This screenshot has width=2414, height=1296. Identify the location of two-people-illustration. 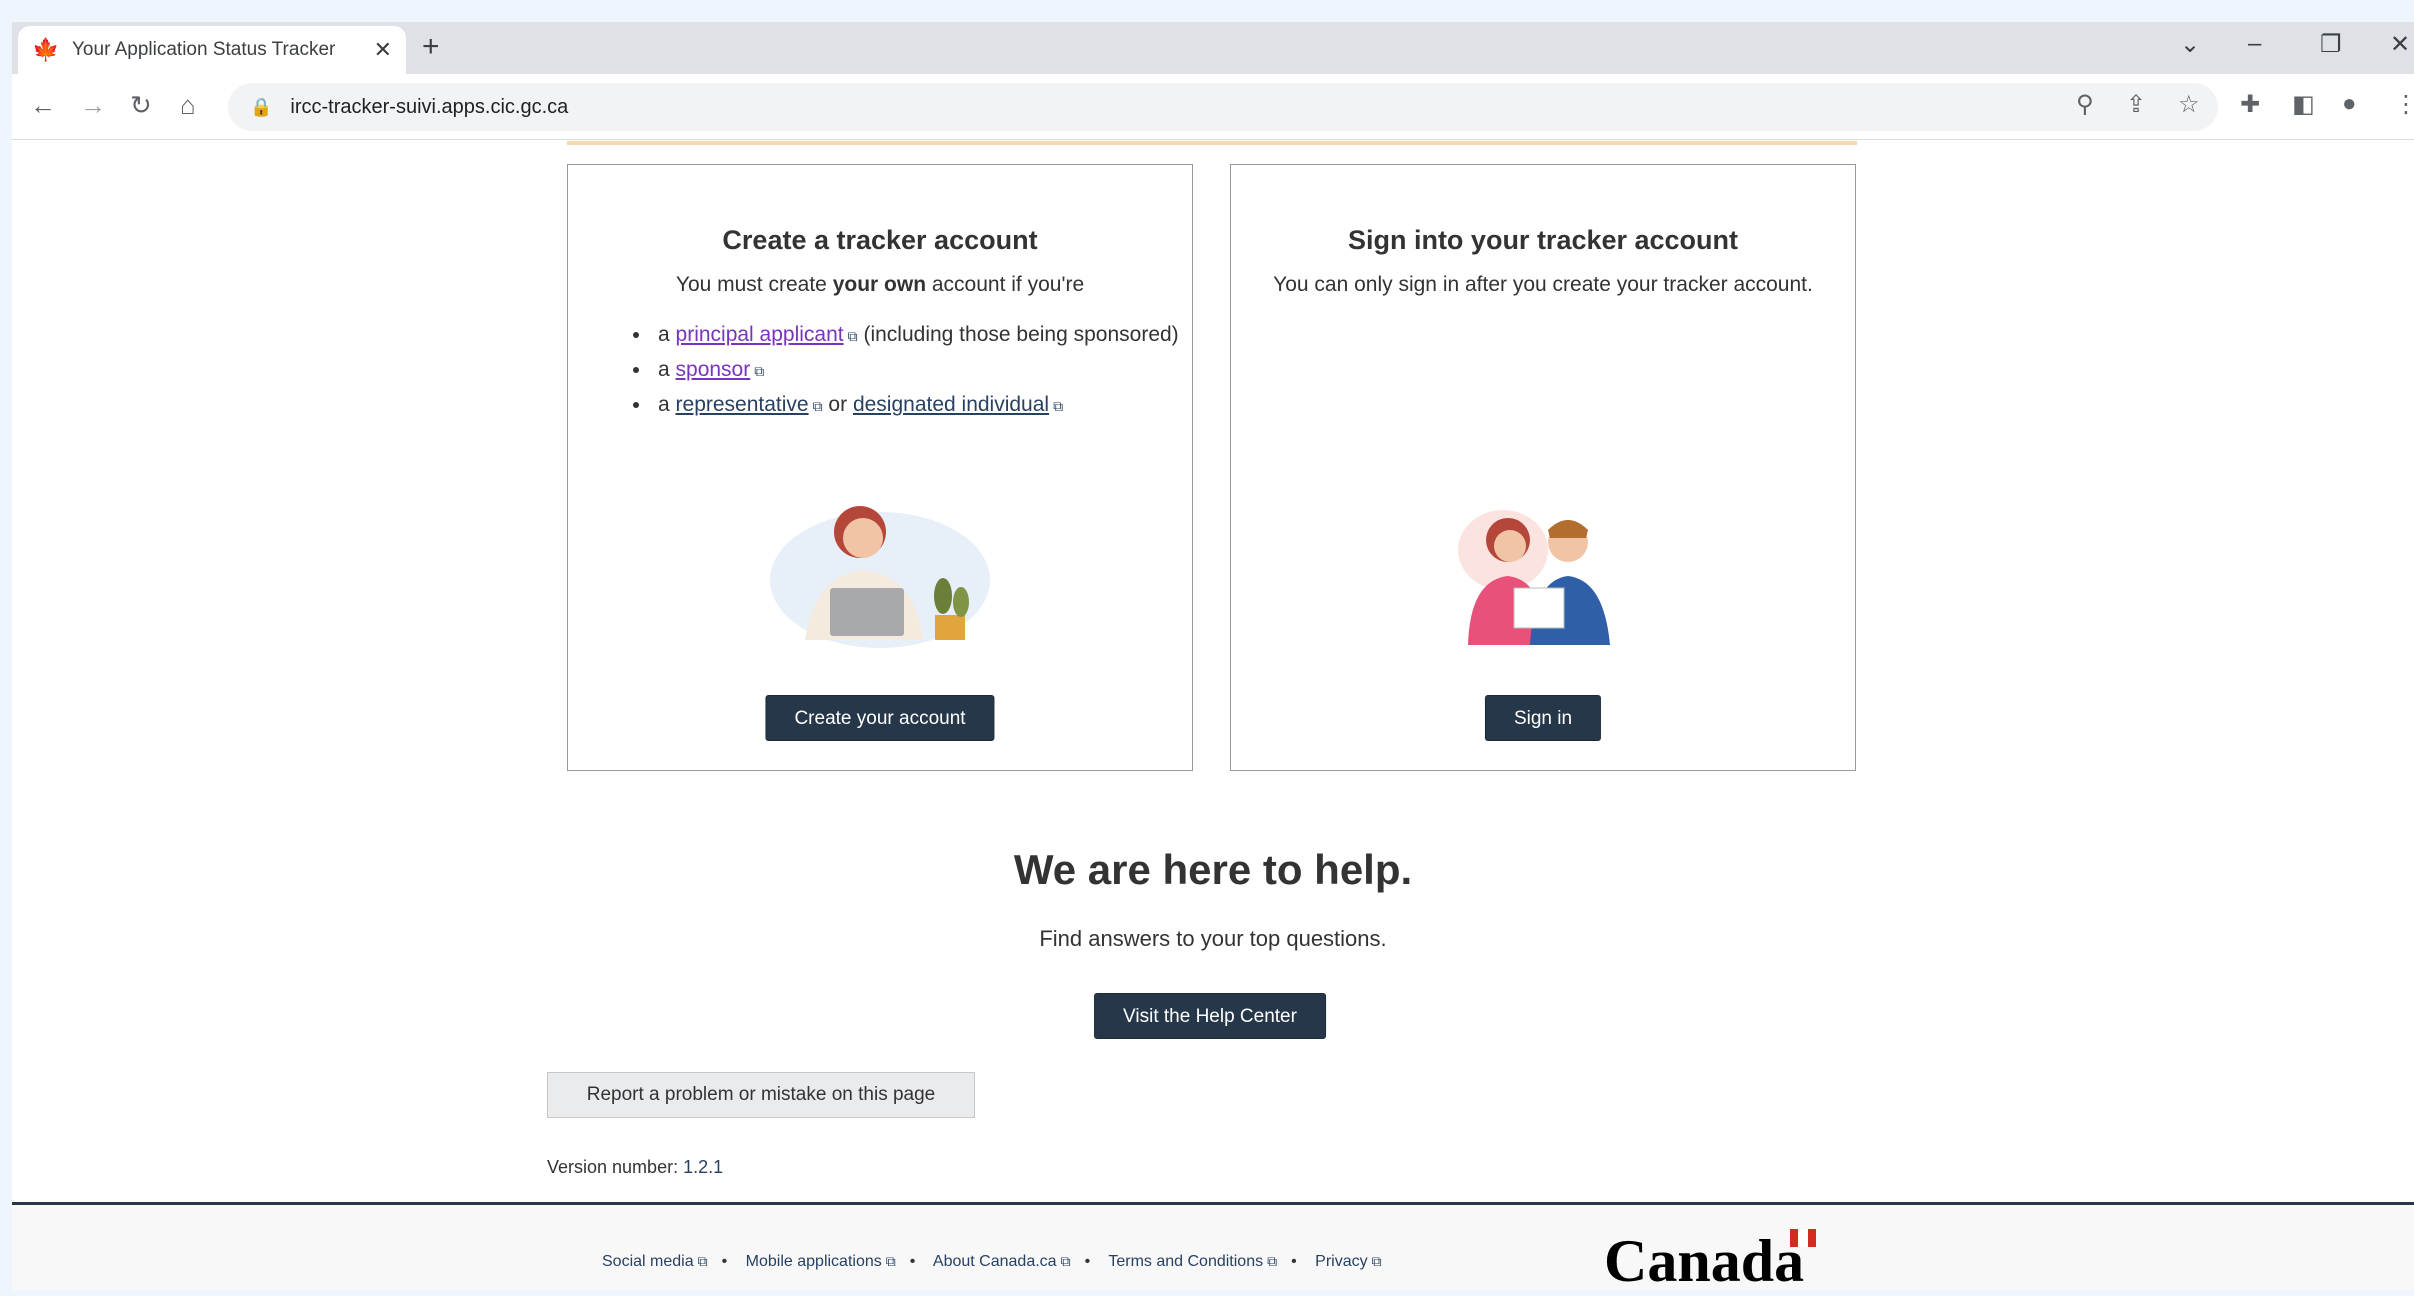
(1534, 577).